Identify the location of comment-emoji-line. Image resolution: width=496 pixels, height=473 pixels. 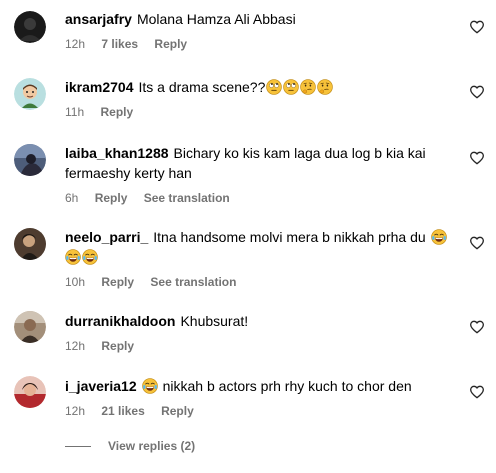
(257, 257).